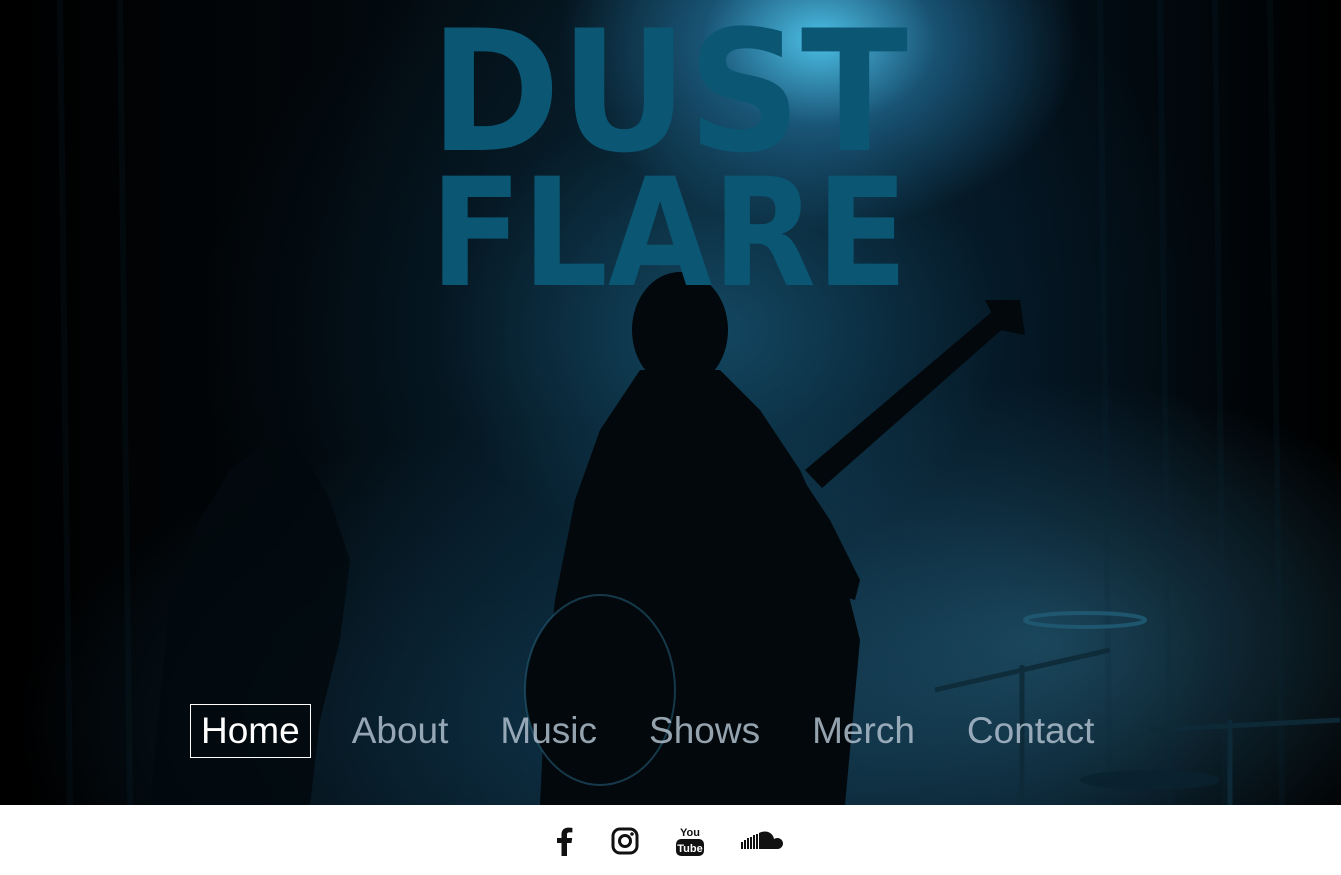 This screenshot has height=875, width=1341. I want to click on svg-text: You, so click(690, 833).